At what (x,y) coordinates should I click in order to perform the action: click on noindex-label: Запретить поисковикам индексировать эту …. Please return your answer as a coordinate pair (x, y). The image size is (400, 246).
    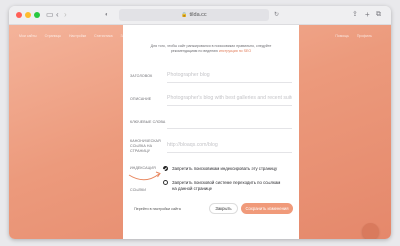
    Looking at the image, I should click on (225, 168).